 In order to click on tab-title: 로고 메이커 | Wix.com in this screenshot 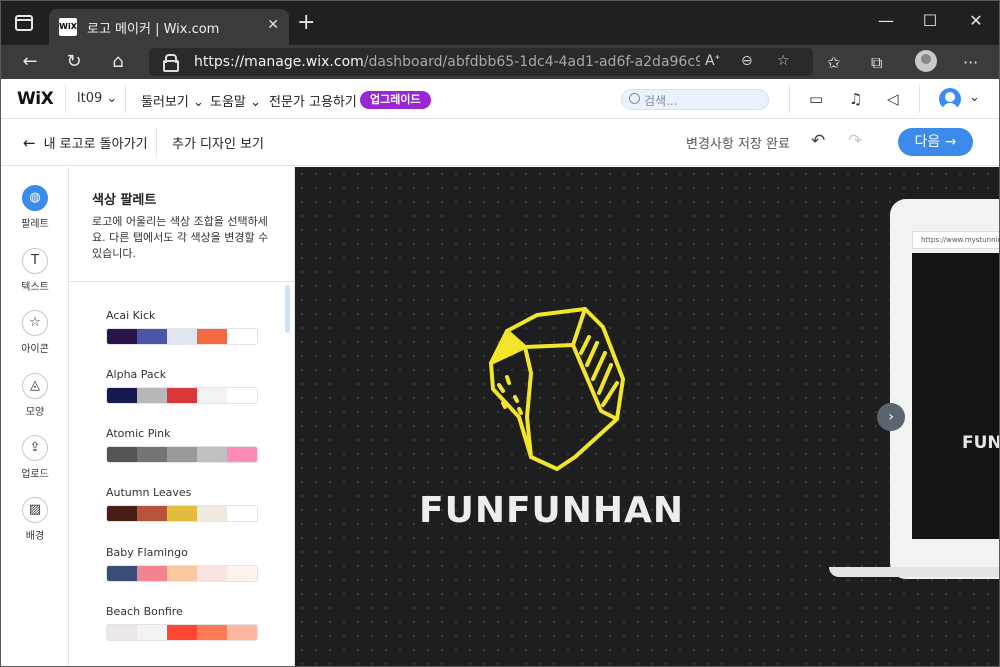, I will do `click(153, 29)`.